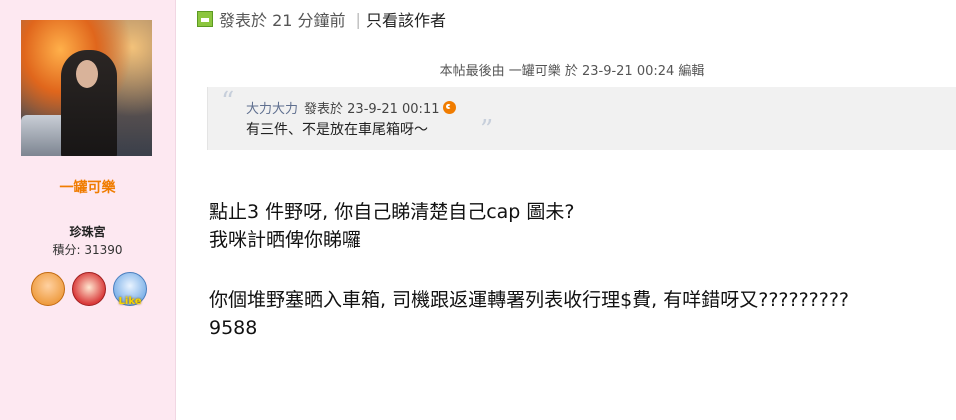 This screenshot has width=956, height=420. Describe the element at coordinates (392, 212) in the screenshot. I see `post-line: 點止3 件野呀, 你自己睇清楚自己cap 圖未?` at that location.